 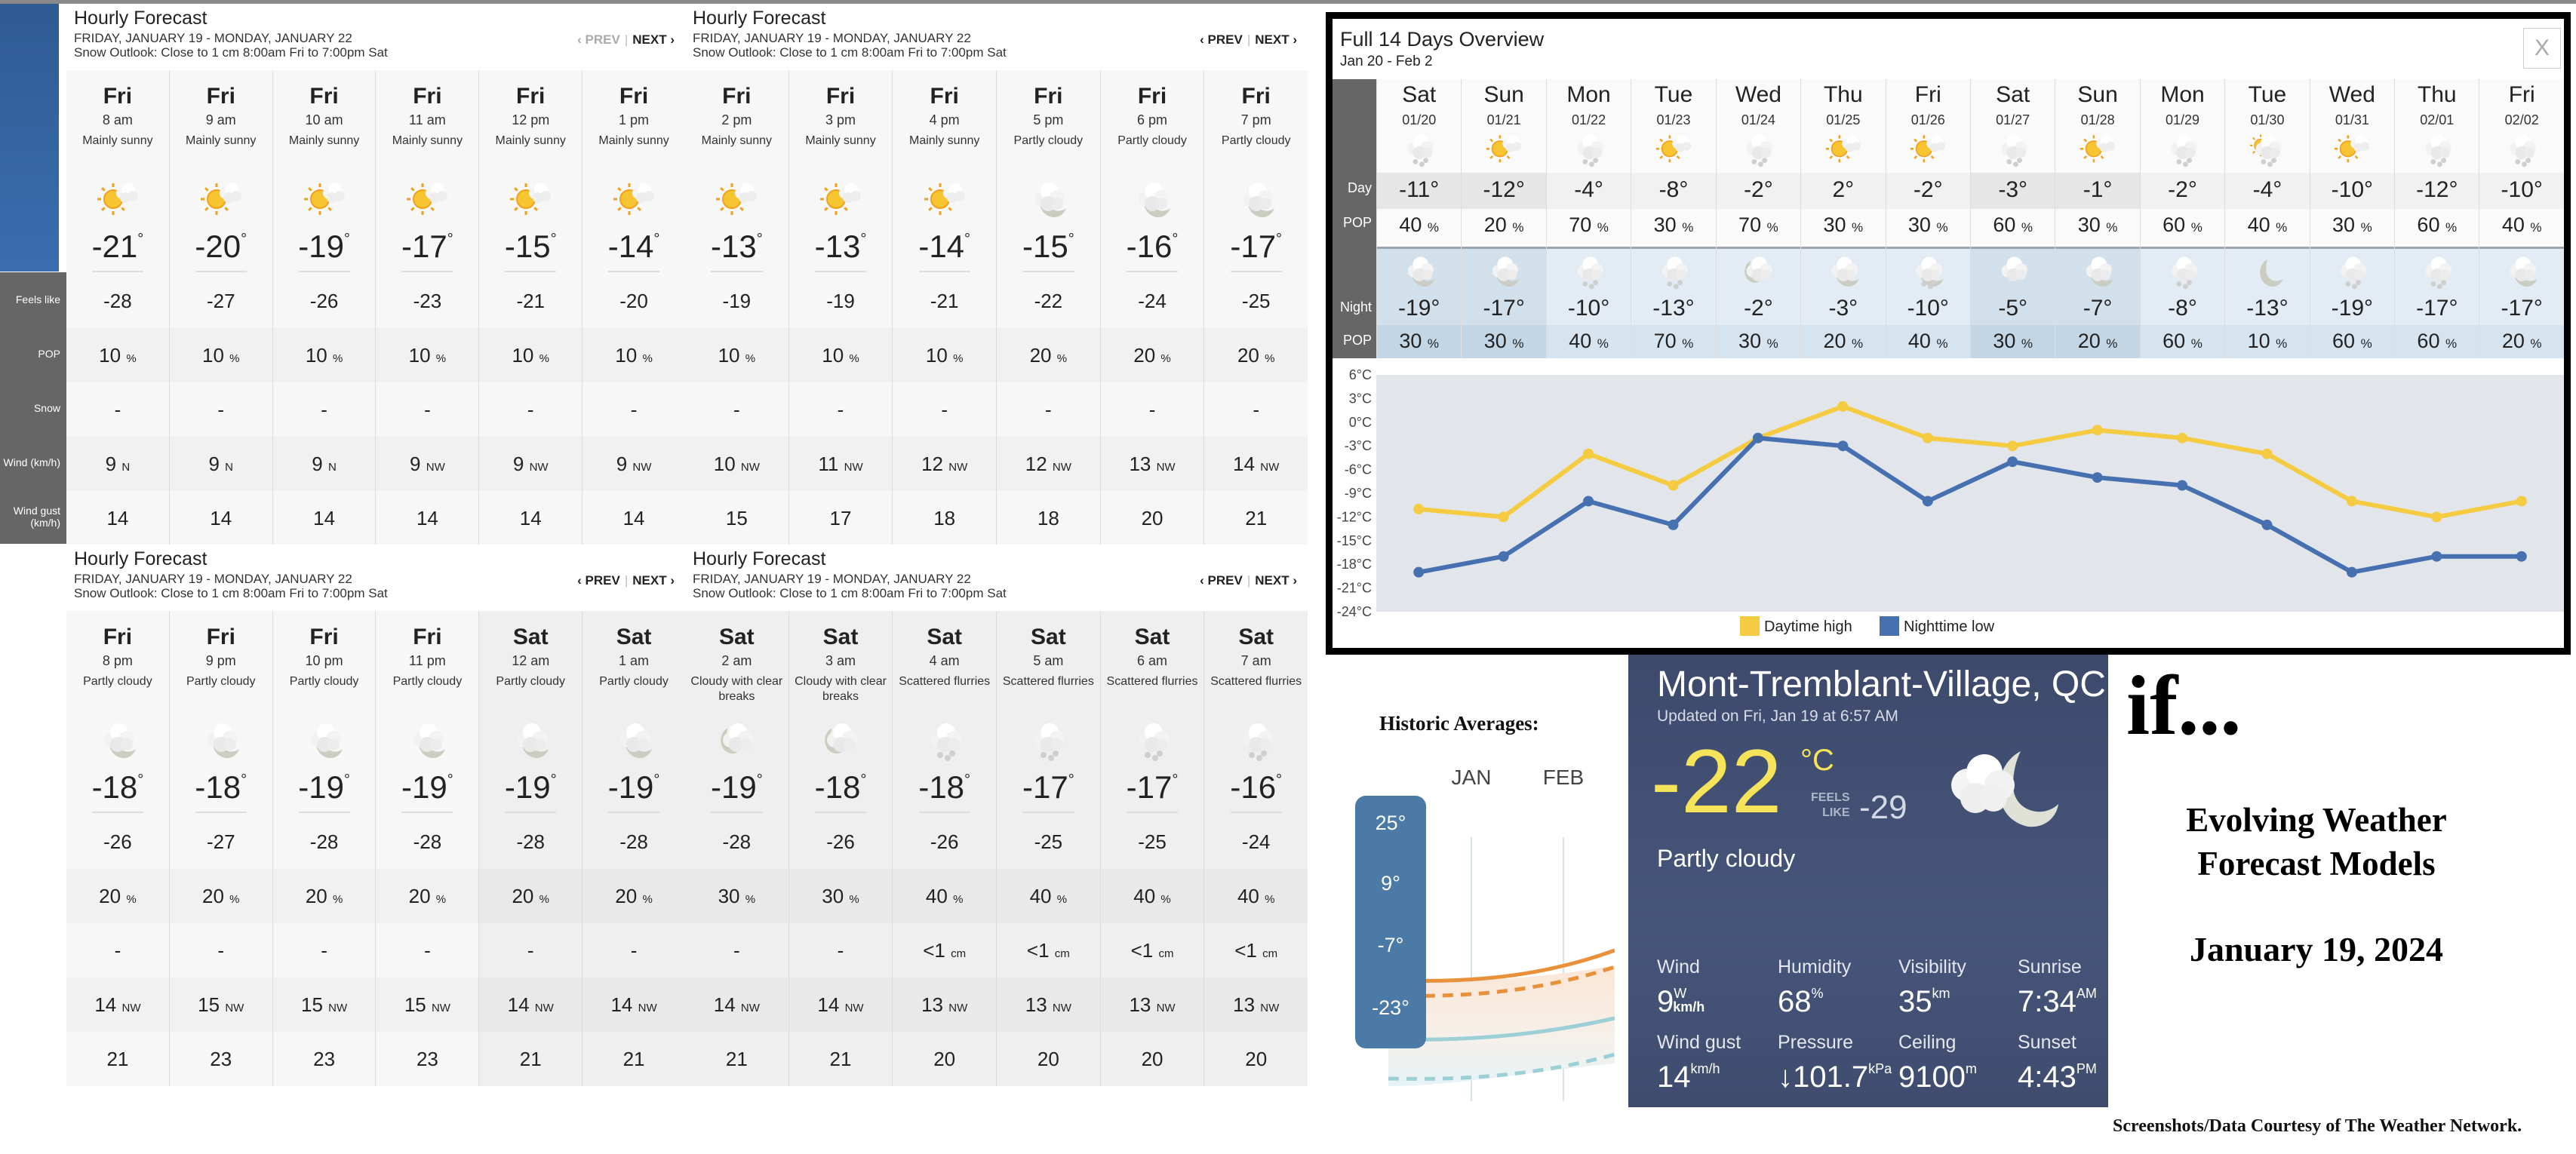 What do you see at coordinates (117, 271) in the screenshot?
I see `divider` at bounding box center [117, 271].